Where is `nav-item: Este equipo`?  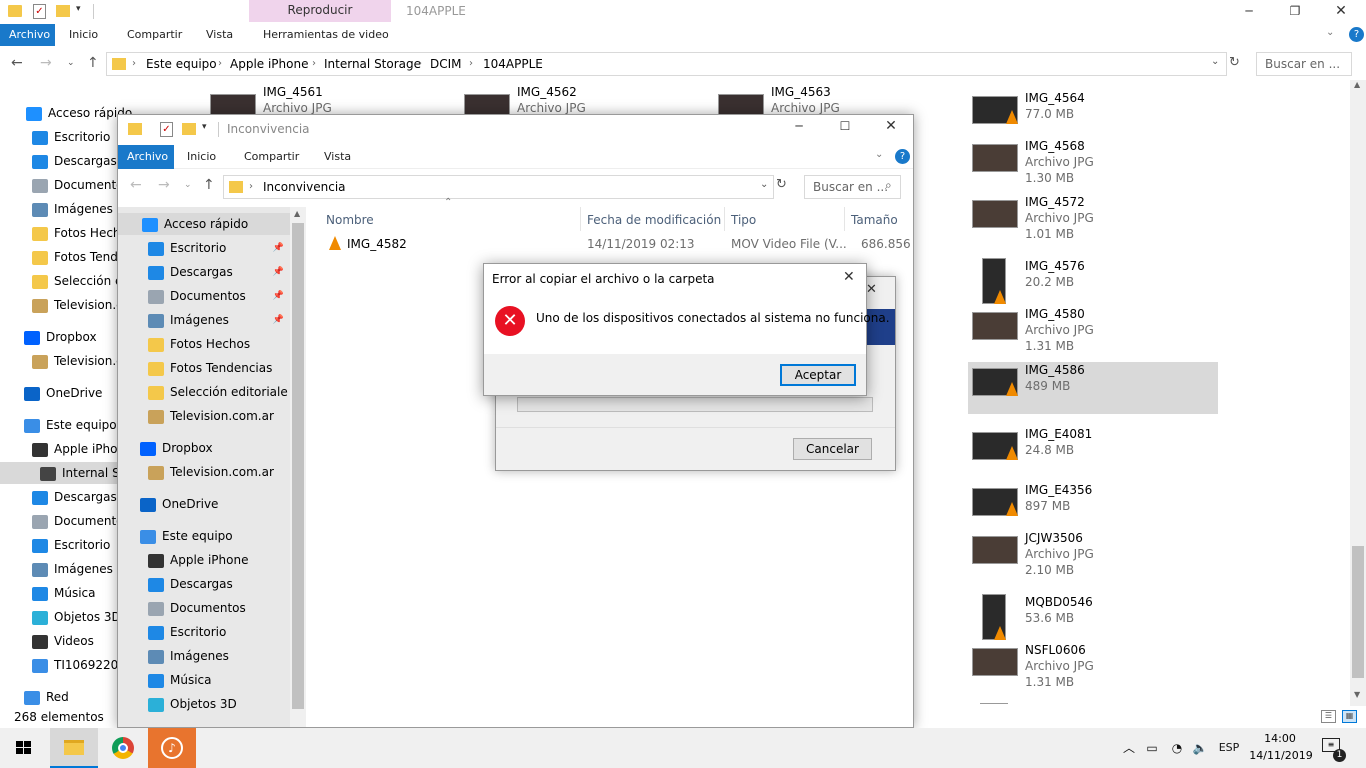
nav-item: Este equipo is located at coordinates (214, 536).